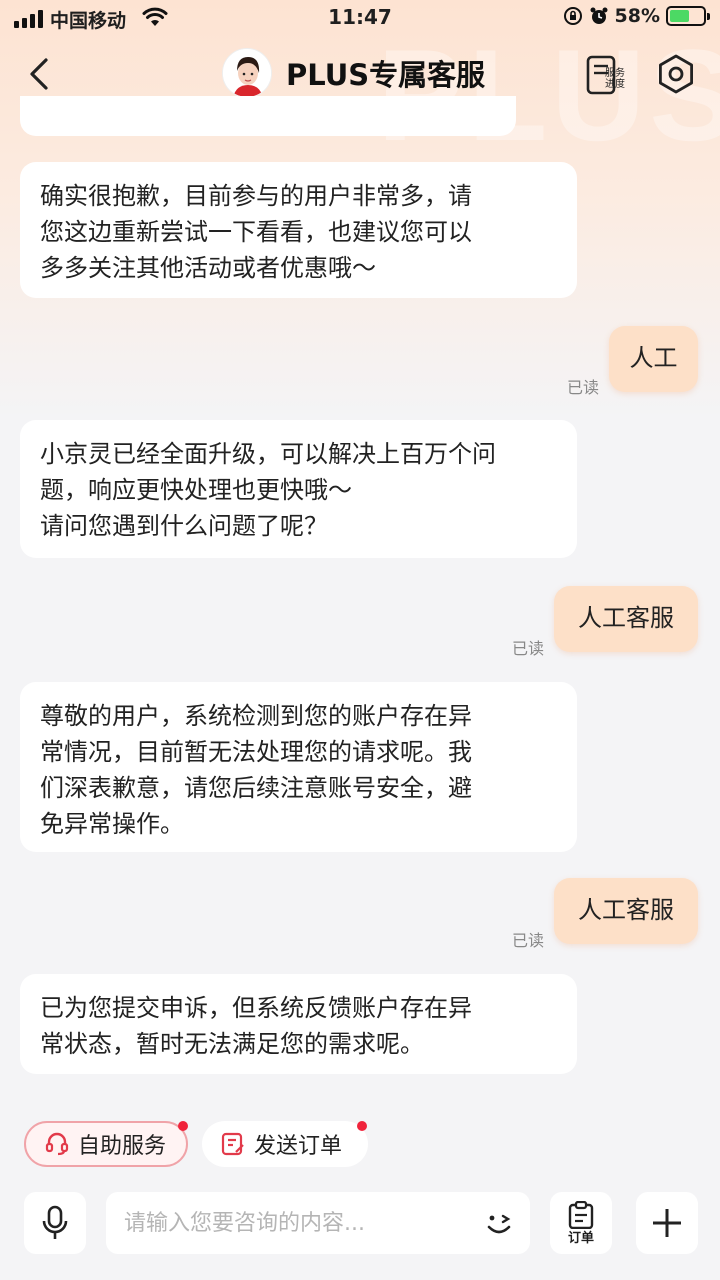 The image size is (720, 1280). What do you see at coordinates (637, 16) in the screenshot?
I see `battery-percent: 58%` at bounding box center [637, 16].